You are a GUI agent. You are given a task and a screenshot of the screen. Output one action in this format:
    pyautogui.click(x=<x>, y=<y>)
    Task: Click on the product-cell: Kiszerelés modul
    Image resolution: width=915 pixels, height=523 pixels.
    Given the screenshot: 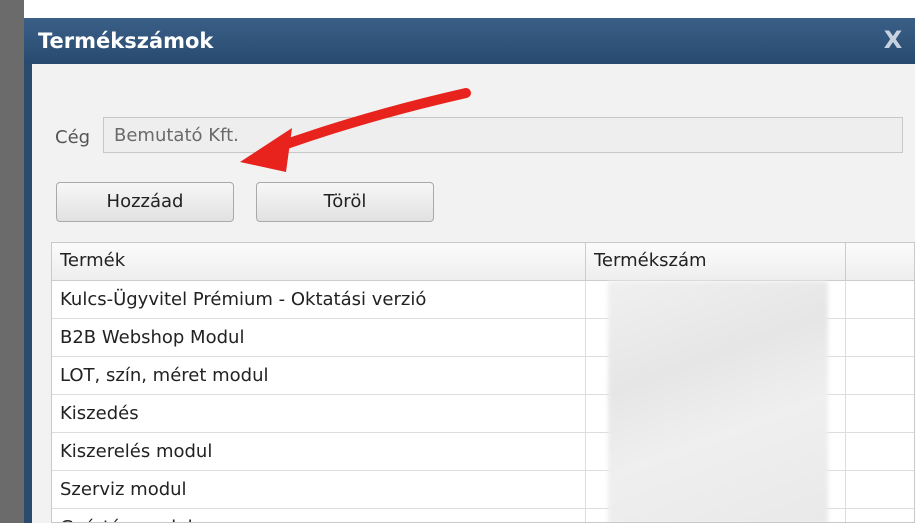 What is the action you would take?
    pyautogui.click(x=319, y=451)
    